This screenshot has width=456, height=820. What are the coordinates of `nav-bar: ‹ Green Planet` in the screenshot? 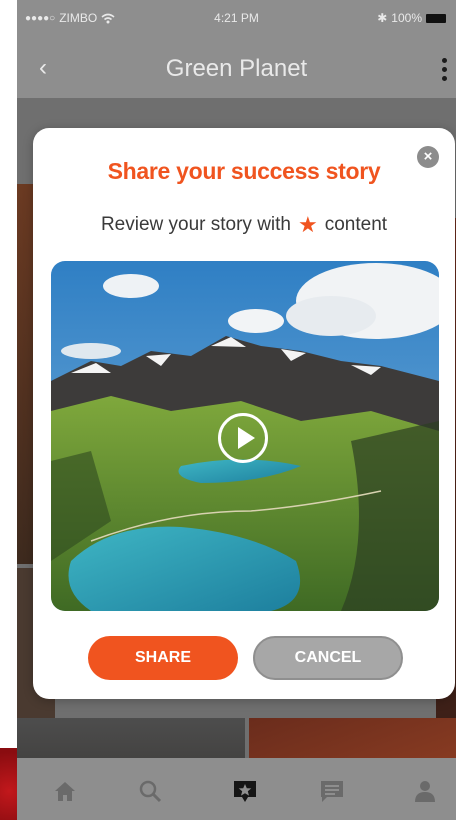 It's located at (236, 68).